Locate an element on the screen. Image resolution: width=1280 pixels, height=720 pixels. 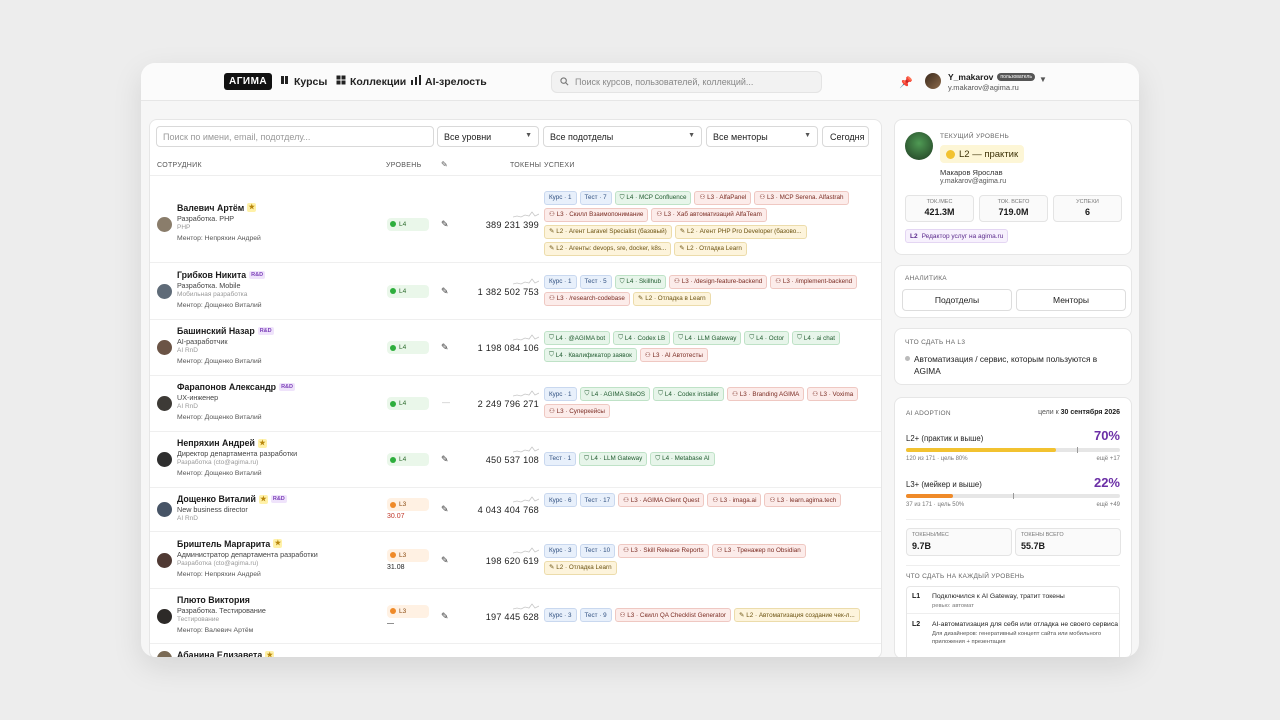
success-chip: ⚇ L3 · Branding AGIMA is located at coordinates (766, 394).